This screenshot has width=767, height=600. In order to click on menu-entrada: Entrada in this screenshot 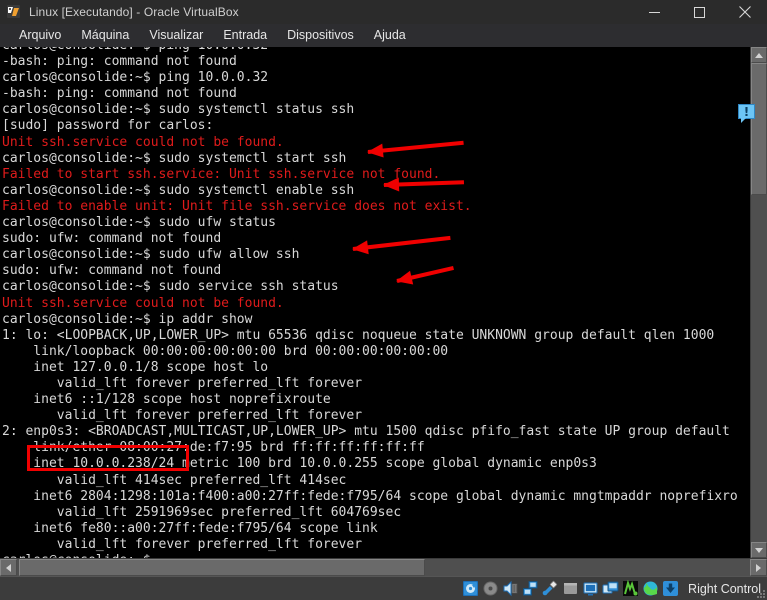, I will do `click(245, 35)`.